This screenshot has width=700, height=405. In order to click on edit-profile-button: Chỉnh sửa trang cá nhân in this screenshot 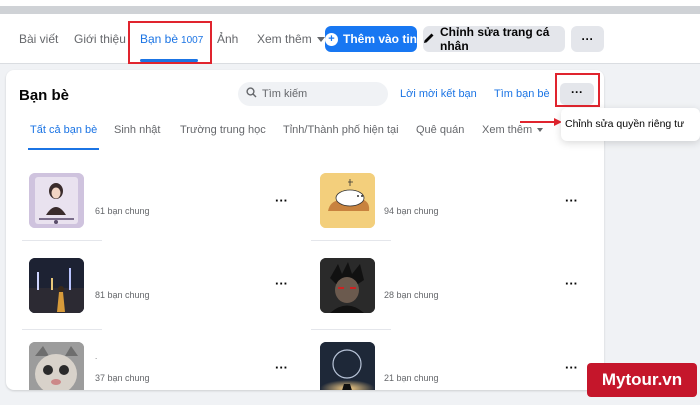, I will do `click(494, 39)`.